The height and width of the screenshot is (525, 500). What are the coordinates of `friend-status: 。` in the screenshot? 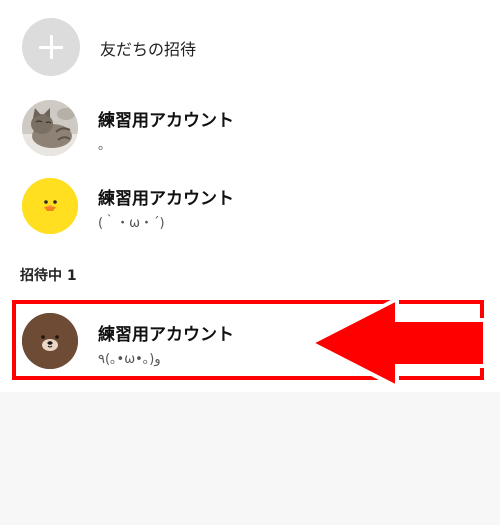 It's located at (105, 145).